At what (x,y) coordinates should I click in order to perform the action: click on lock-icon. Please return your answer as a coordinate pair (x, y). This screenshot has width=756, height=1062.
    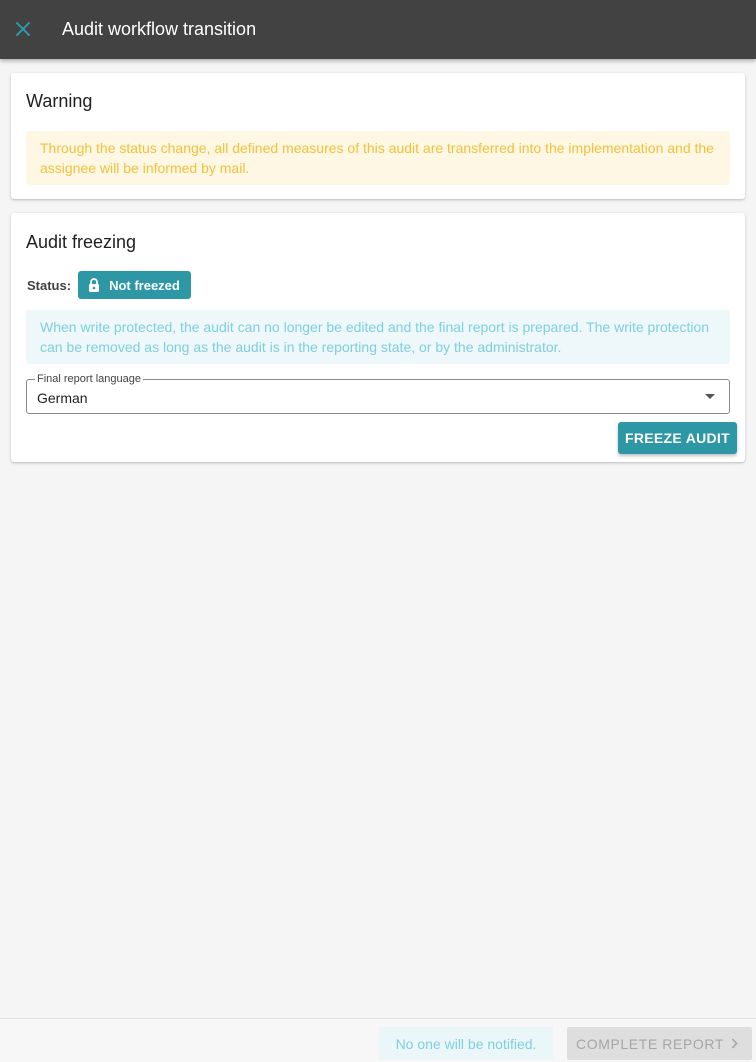
    Looking at the image, I should click on (94, 285).